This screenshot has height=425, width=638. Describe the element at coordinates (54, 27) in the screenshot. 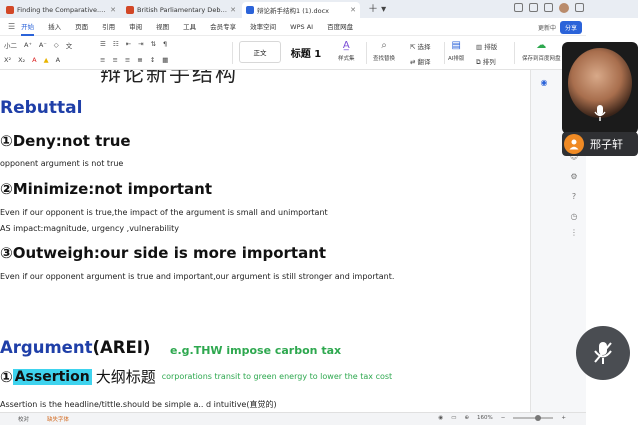

I see `menu-insert: 插入` at that location.